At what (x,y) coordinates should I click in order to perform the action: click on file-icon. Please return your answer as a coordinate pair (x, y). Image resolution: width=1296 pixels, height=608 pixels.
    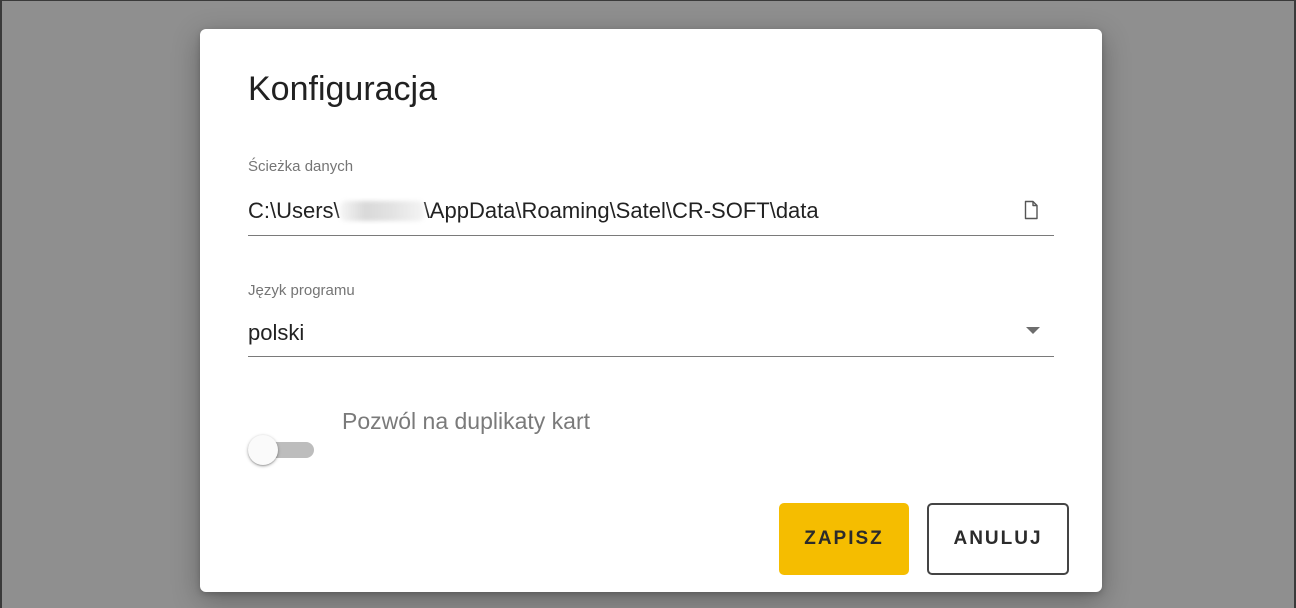
    Looking at the image, I should click on (1031, 210).